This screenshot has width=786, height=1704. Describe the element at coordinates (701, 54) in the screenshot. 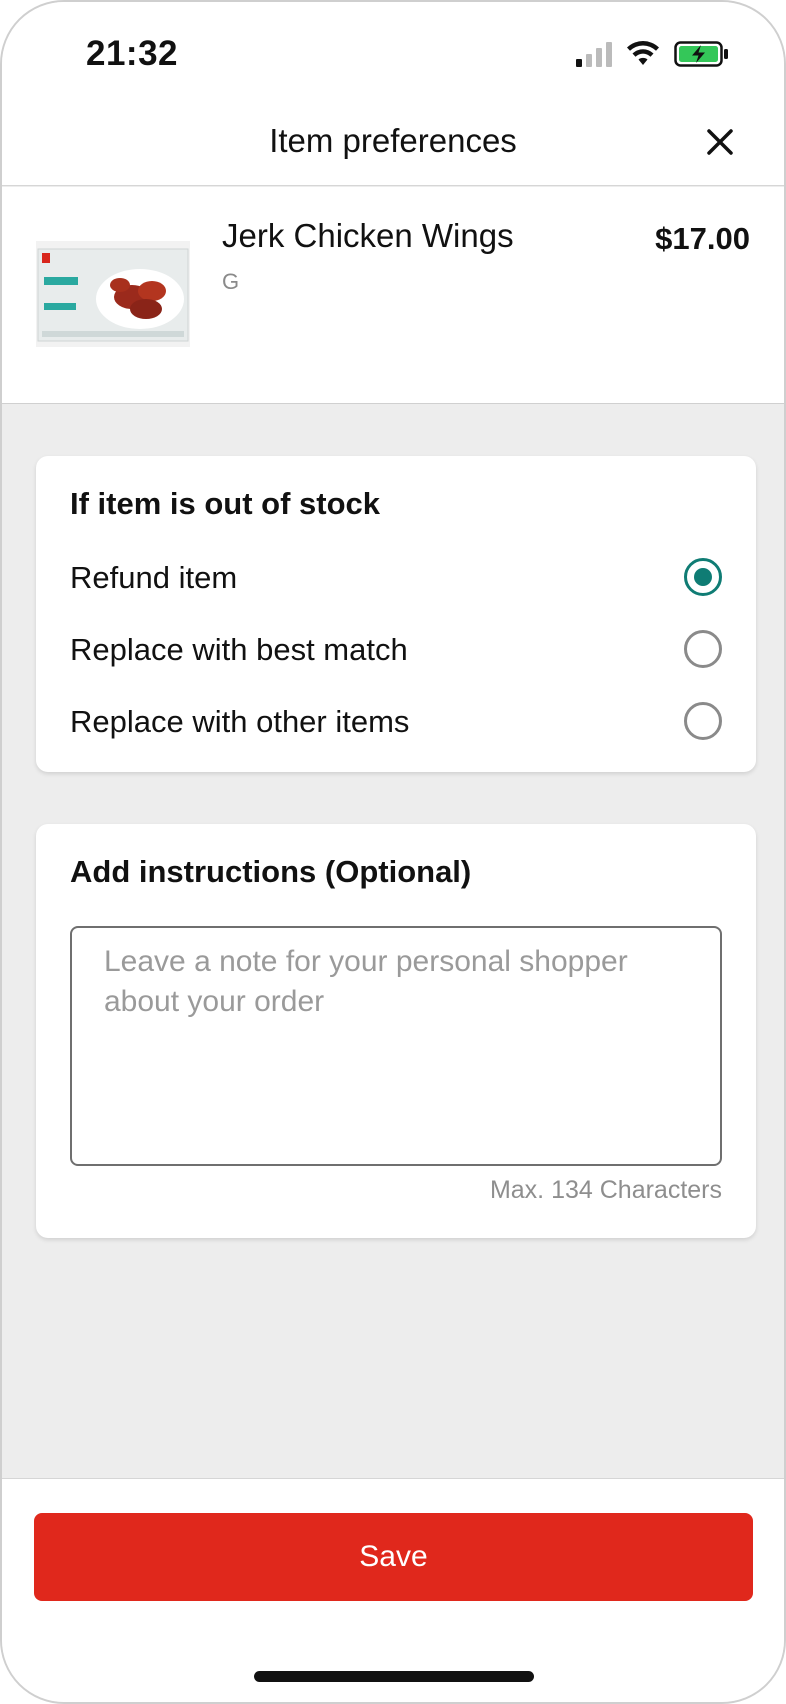

I see `battery-charging-icon` at that location.